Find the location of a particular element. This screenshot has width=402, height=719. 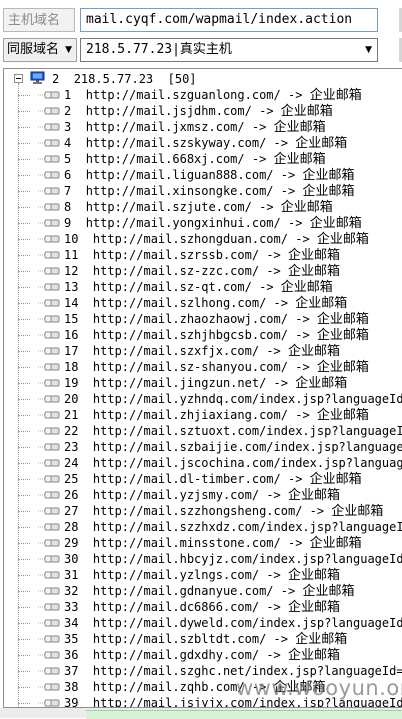

tree-item-text: 18 http://mail.sz-shanyou.com/ -> 企业邮箱 is located at coordinates (216, 367).